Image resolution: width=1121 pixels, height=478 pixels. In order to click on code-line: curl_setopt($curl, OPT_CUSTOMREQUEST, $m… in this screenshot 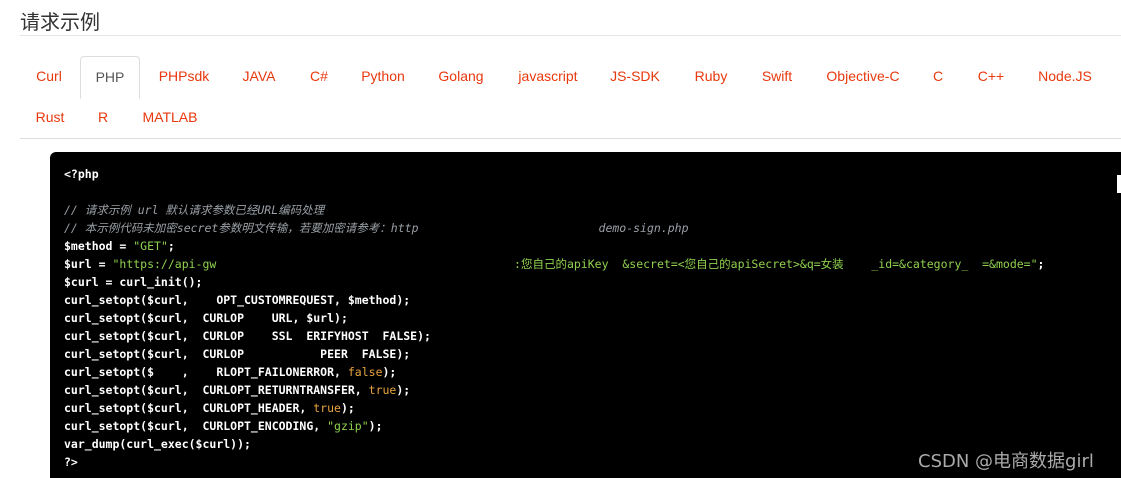, I will do `click(554, 300)`.